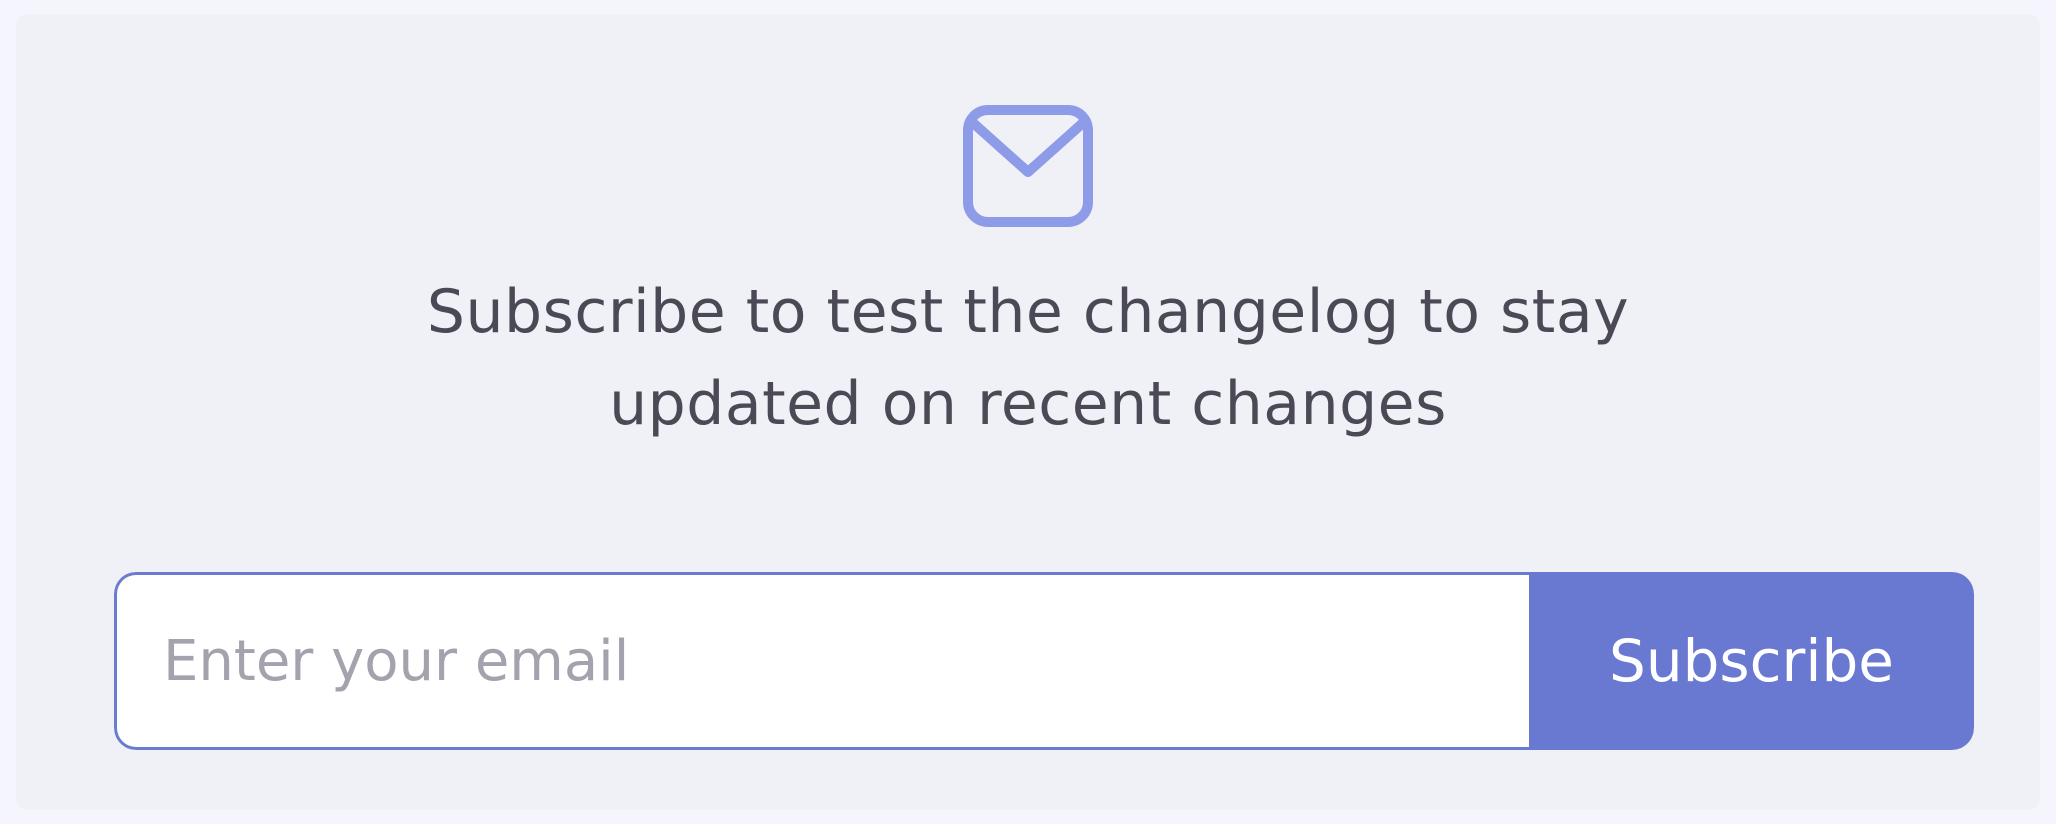 Image resolution: width=2056 pixels, height=824 pixels. What do you see at coordinates (1028, 166) in the screenshot?
I see `mail-icon` at bounding box center [1028, 166].